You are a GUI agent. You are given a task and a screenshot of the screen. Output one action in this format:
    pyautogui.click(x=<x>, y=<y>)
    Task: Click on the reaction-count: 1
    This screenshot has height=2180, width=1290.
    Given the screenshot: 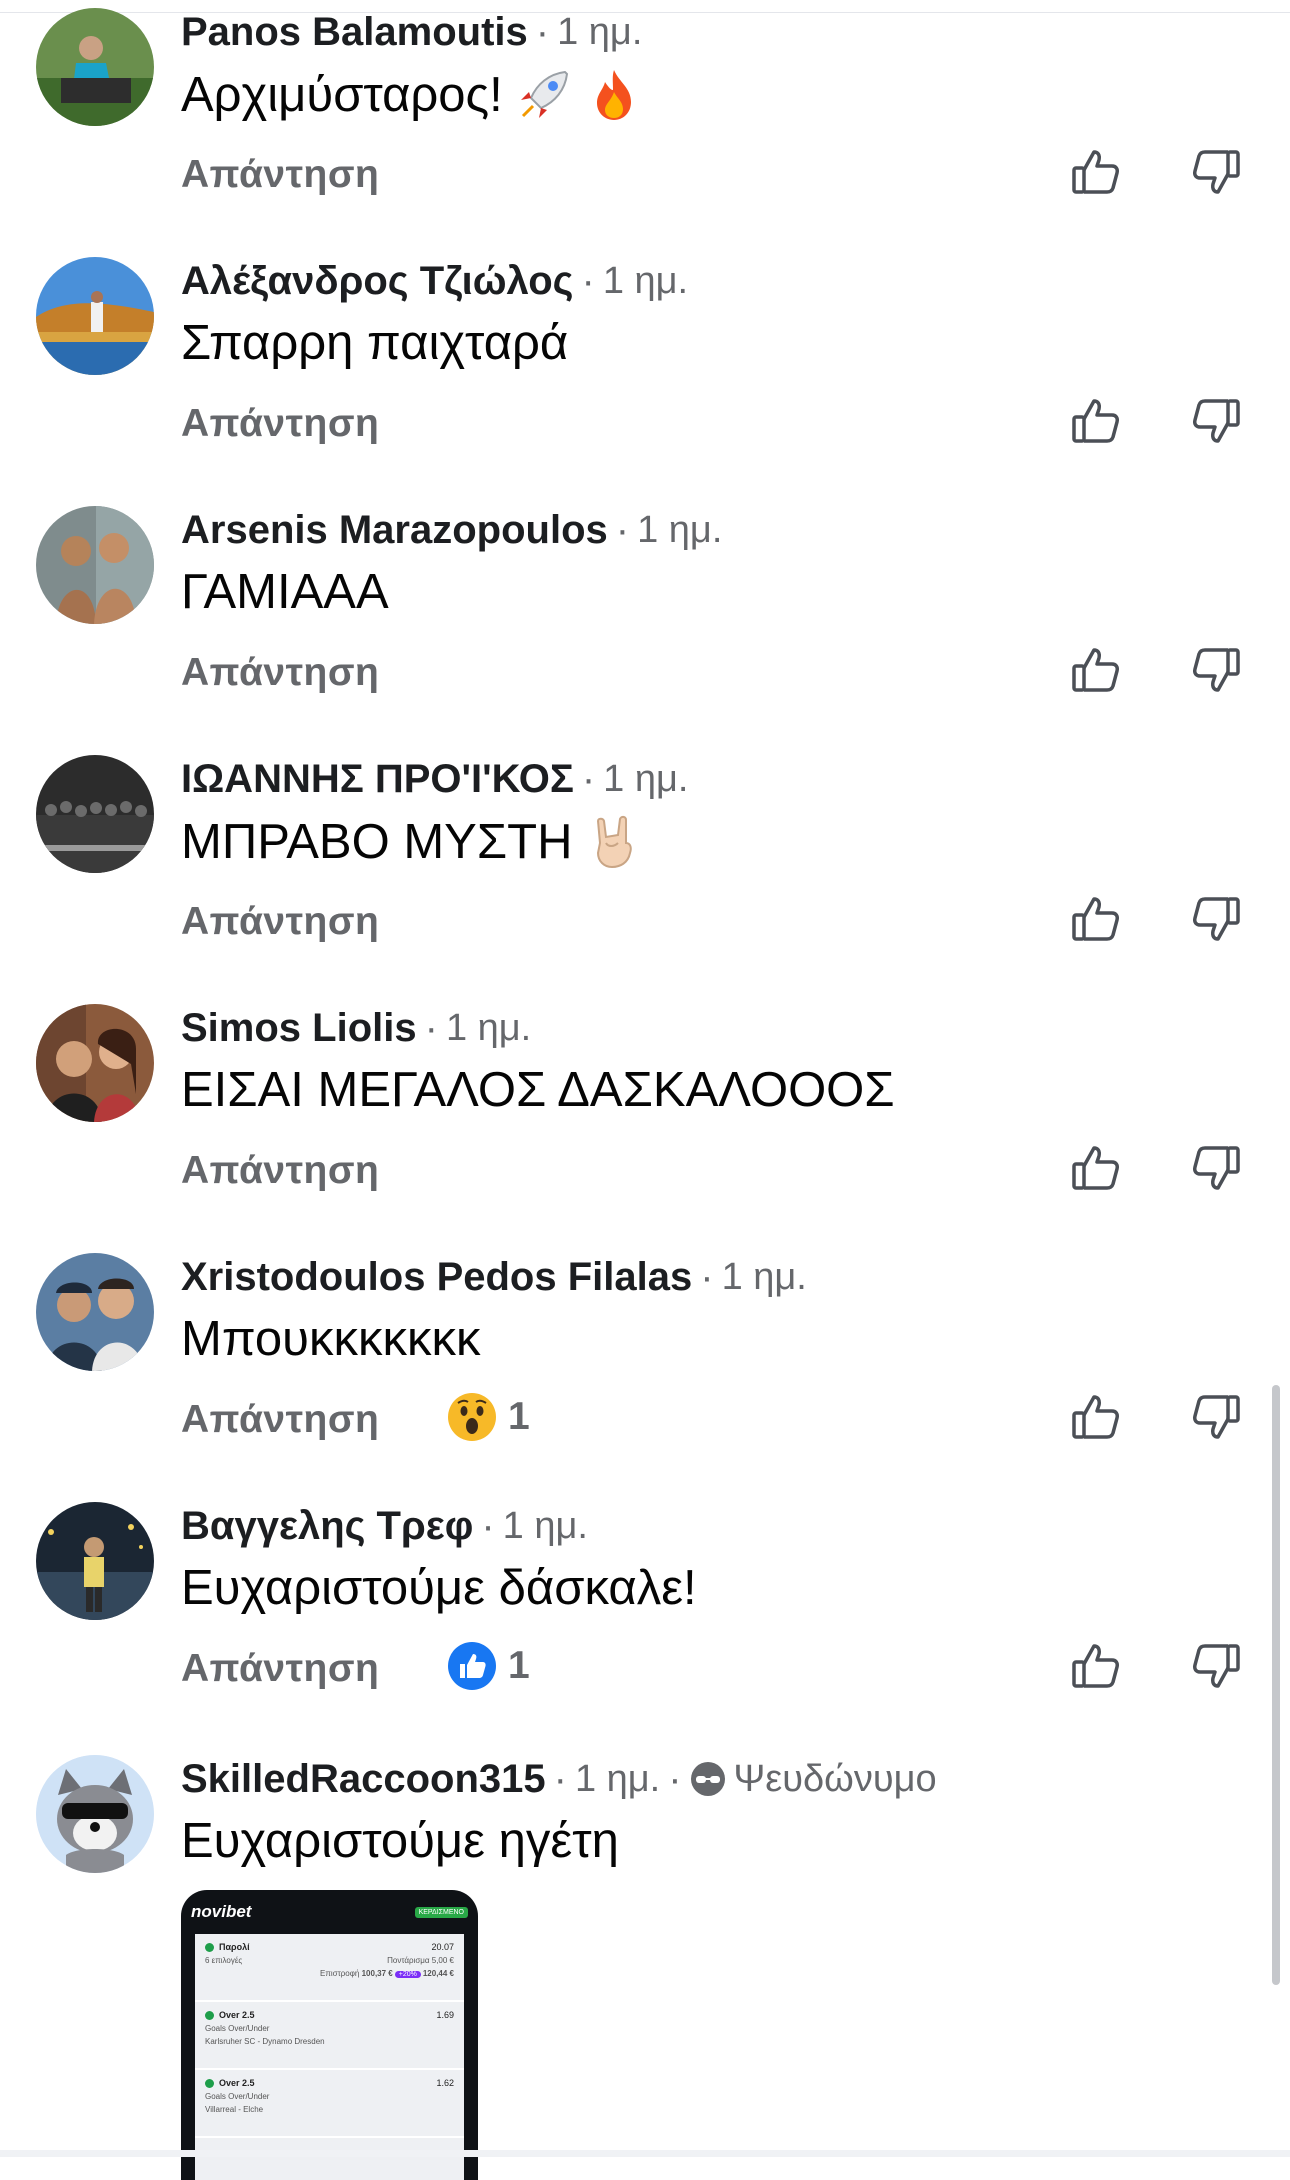 What is the action you would take?
    pyautogui.click(x=519, y=1665)
    